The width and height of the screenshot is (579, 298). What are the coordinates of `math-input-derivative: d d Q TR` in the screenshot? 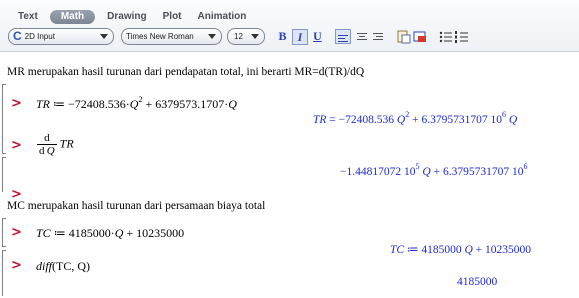 It's located at (55, 144).